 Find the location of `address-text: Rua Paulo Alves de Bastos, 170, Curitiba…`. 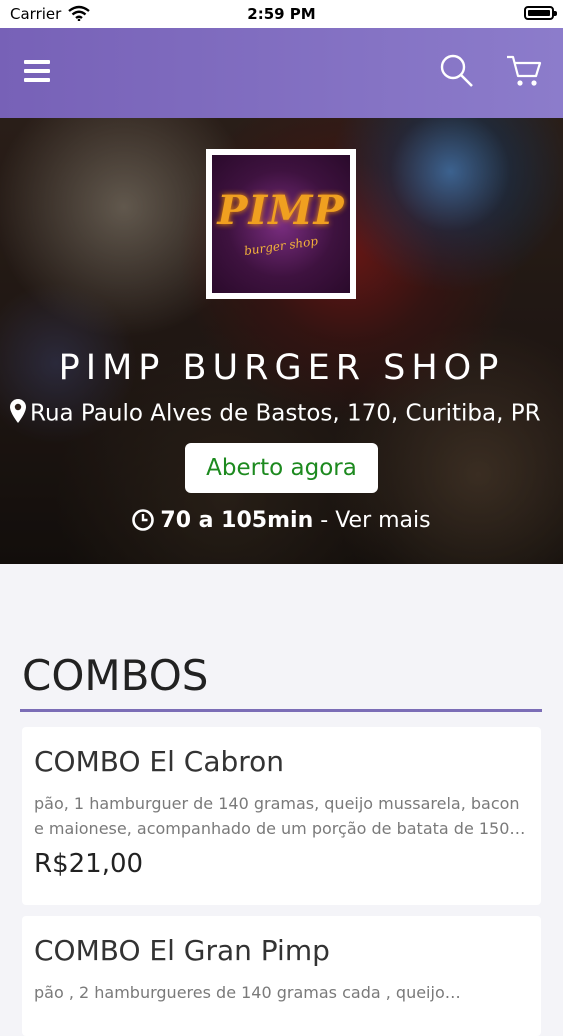

address-text: Rua Paulo Alves de Bastos, 170, Curitiba… is located at coordinates (285, 413).